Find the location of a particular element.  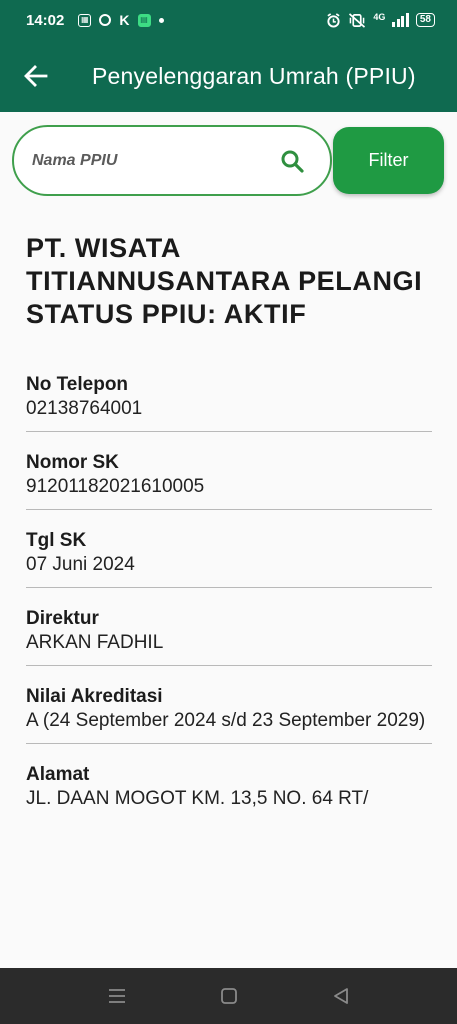

arrow-left-icon is located at coordinates (36, 76).